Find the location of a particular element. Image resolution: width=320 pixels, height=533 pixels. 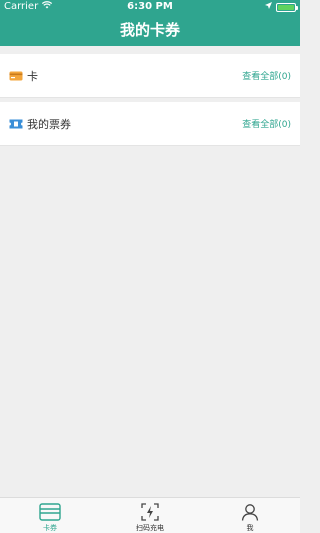

status-bar: Carrier 6:30 PM is located at coordinates (150, 7).